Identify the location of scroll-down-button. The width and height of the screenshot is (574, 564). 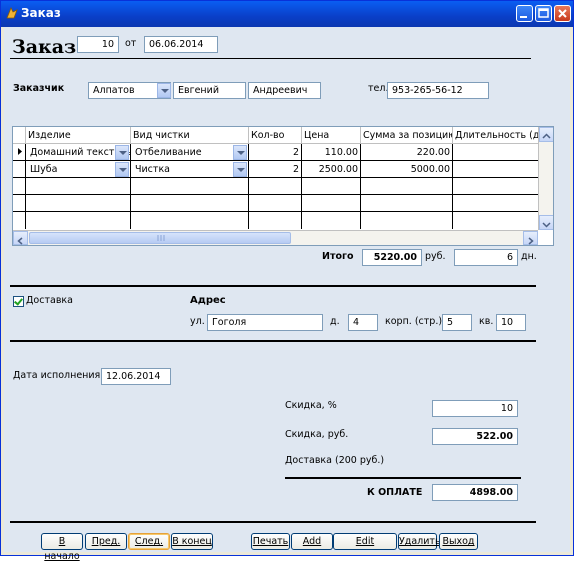
(546, 222).